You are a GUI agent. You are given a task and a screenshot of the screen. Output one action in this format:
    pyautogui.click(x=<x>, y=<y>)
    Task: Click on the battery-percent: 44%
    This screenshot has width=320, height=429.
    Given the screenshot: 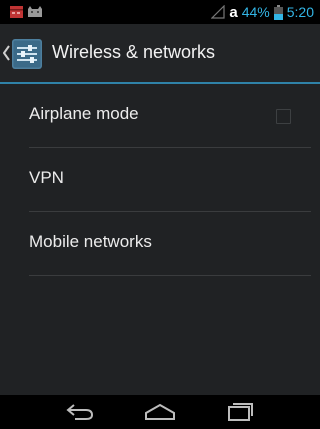 What is the action you would take?
    pyautogui.click(x=255, y=12)
    